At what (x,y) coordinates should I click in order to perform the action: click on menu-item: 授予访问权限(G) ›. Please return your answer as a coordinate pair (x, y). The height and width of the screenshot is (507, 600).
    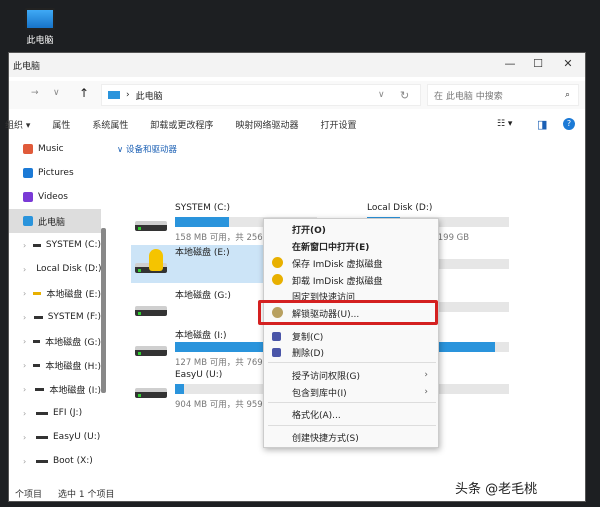
    Looking at the image, I should click on (351, 375).